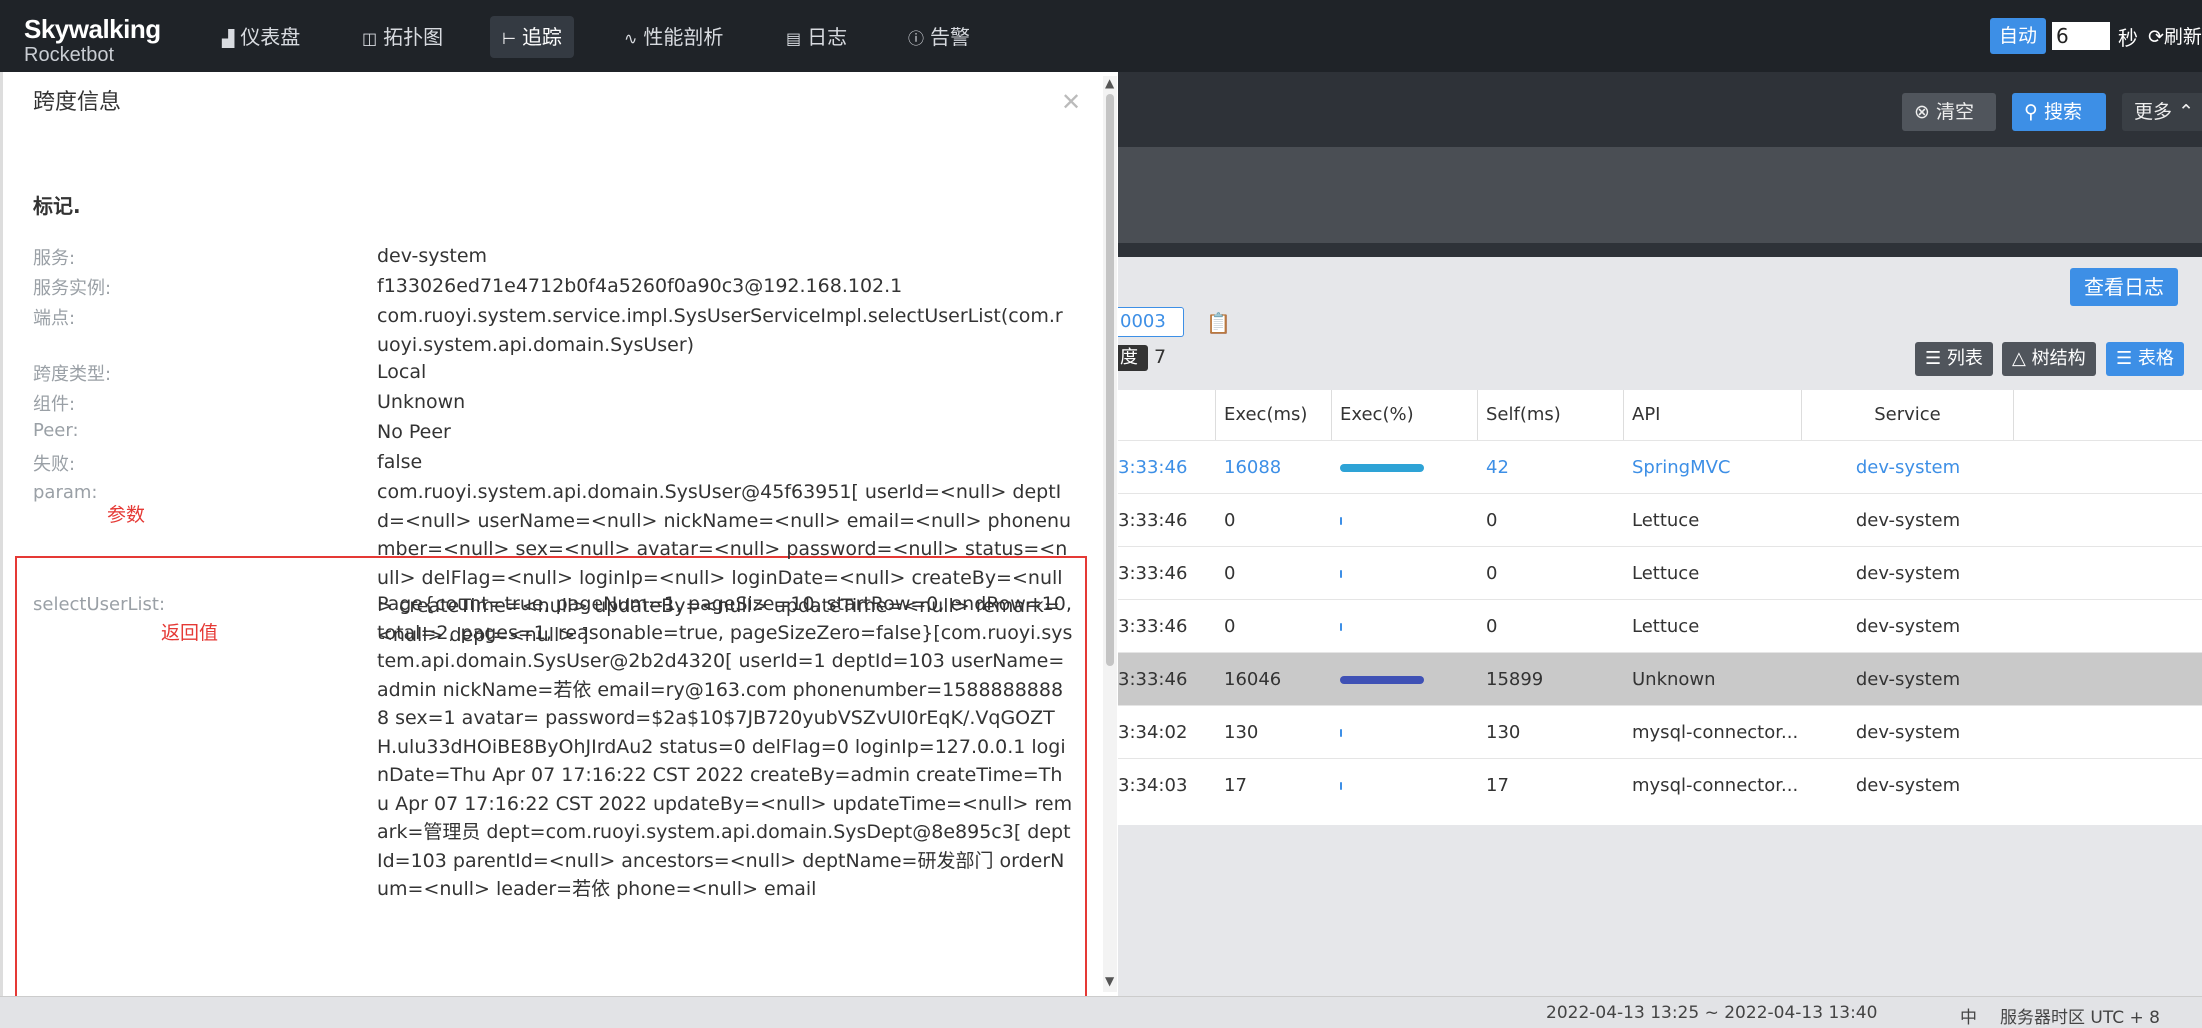  Describe the element at coordinates (413, 37) in the screenshot. I see `nav-label: 拓扑图` at that location.